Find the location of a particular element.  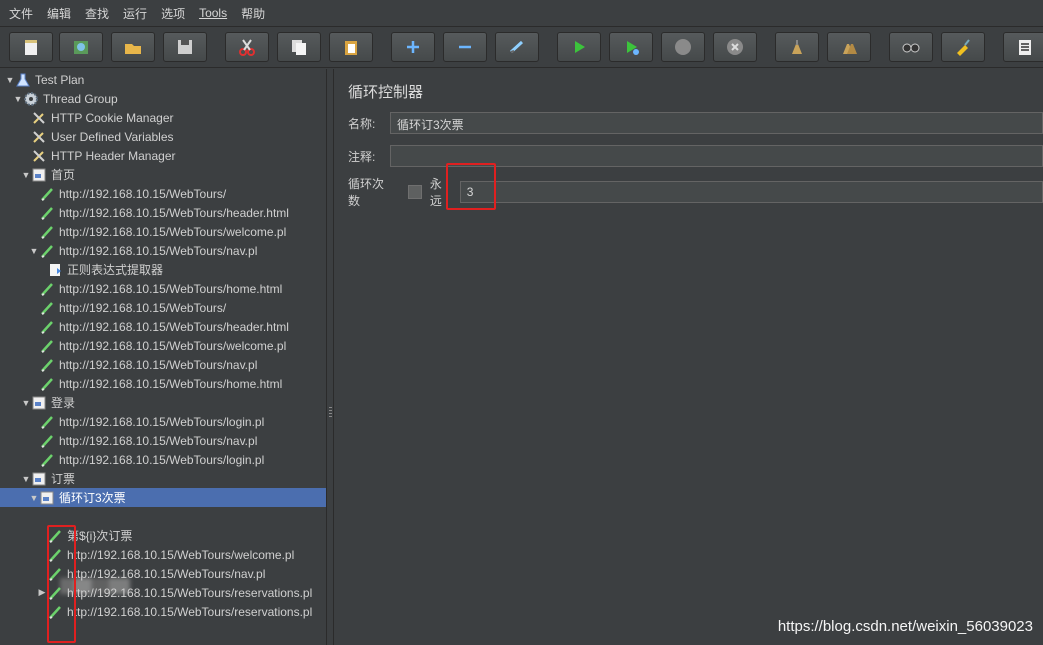

tree-node is located at coordinates (163, 516).